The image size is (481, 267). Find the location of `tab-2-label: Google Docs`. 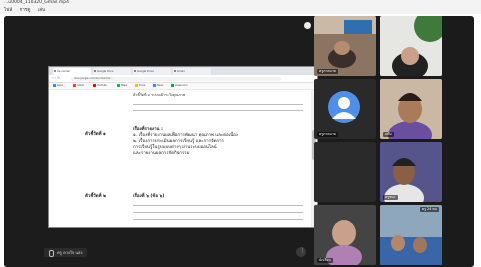

tab-2-label: Google Docs is located at coordinates (105, 71).